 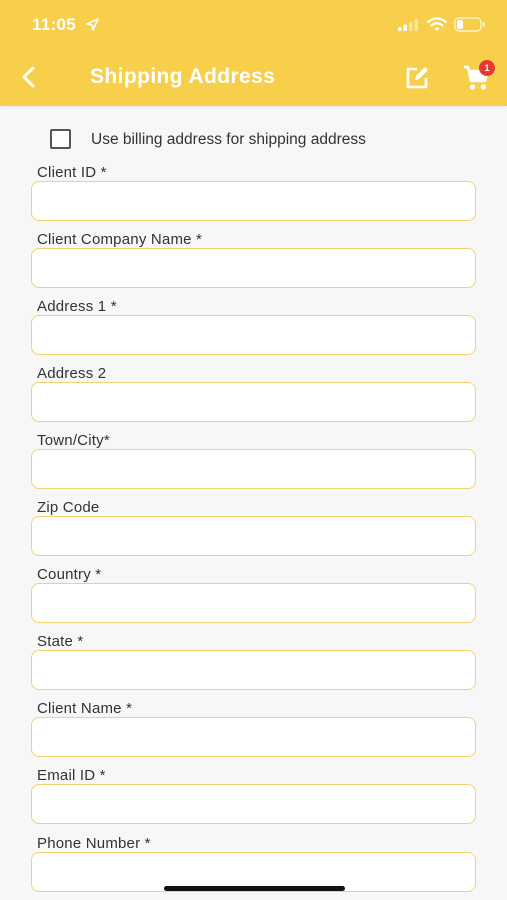 I want to click on home-indicator, so click(x=254, y=888).